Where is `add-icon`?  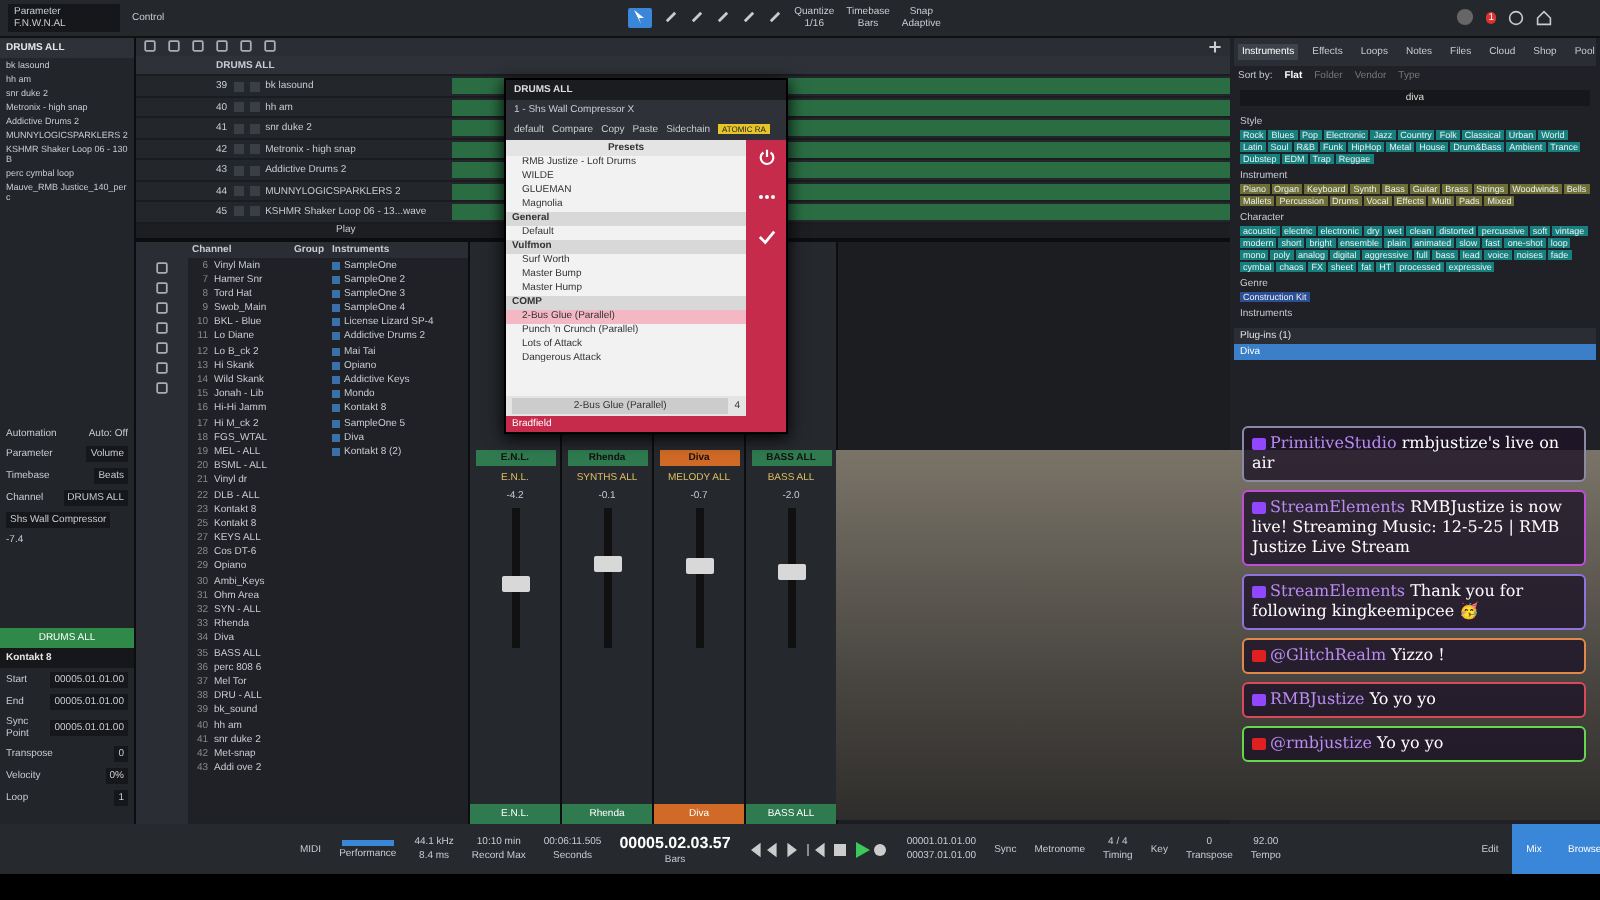 add-icon is located at coordinates (1215, 46).